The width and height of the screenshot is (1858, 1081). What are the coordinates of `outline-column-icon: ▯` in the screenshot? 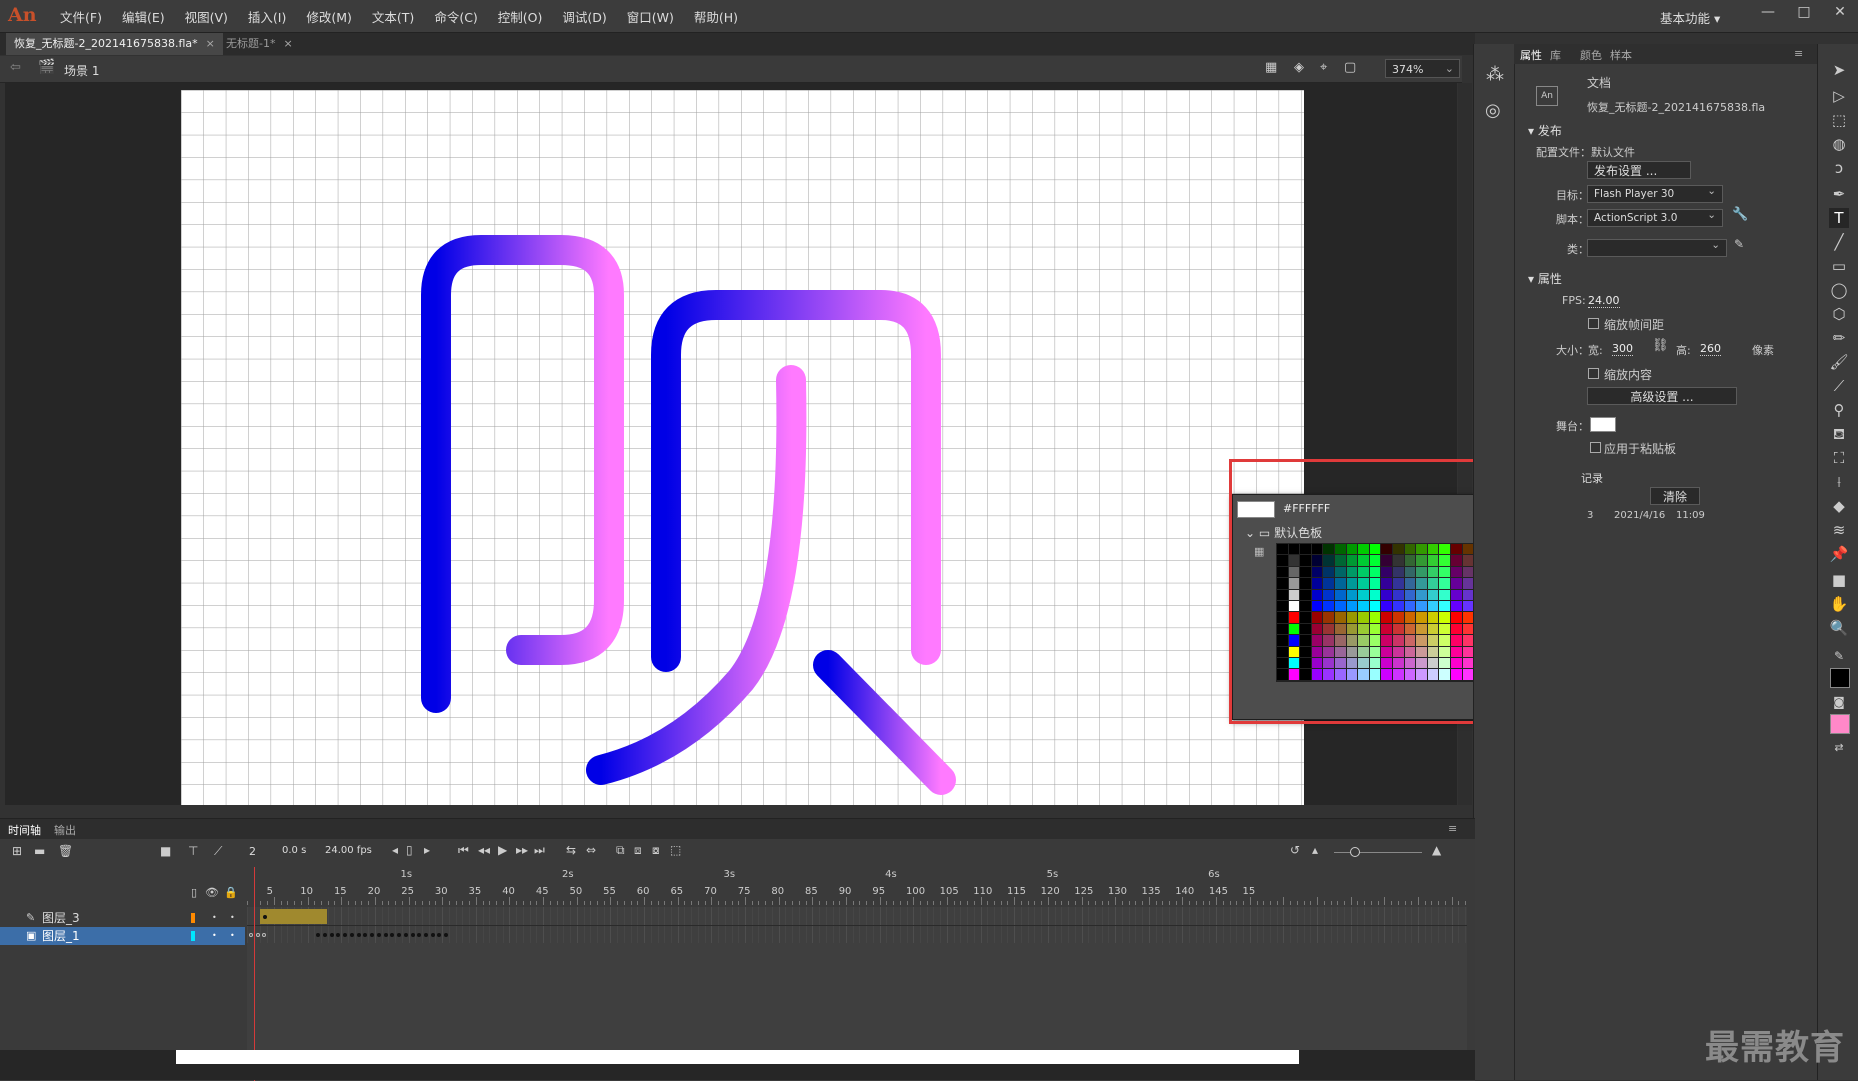 It's located at (194, 892).